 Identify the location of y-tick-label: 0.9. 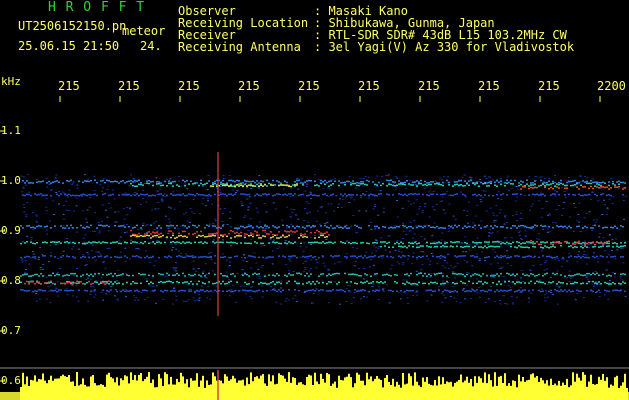
(11, 230).